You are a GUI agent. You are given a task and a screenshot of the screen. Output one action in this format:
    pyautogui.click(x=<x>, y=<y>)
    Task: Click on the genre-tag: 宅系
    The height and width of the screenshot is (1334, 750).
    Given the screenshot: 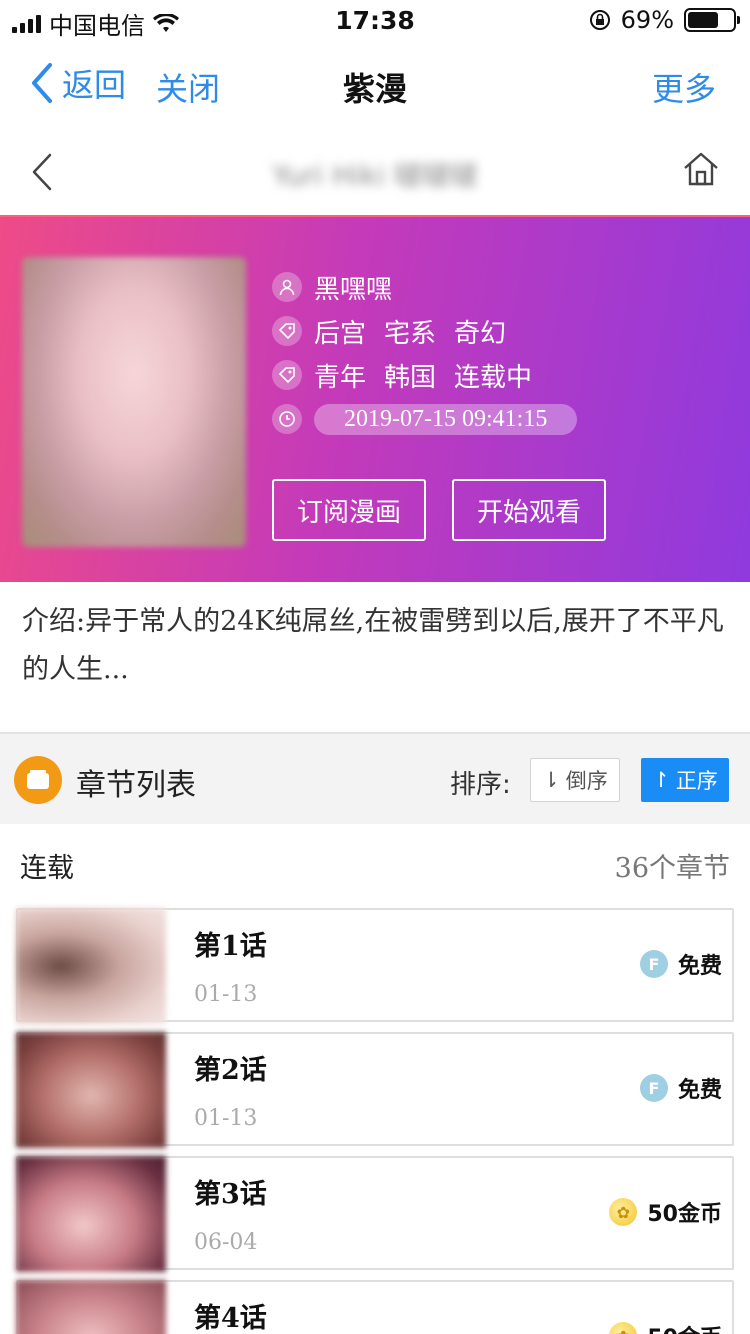 What is the action you would take?
    pyautogui.click(x=410, y=331)
    